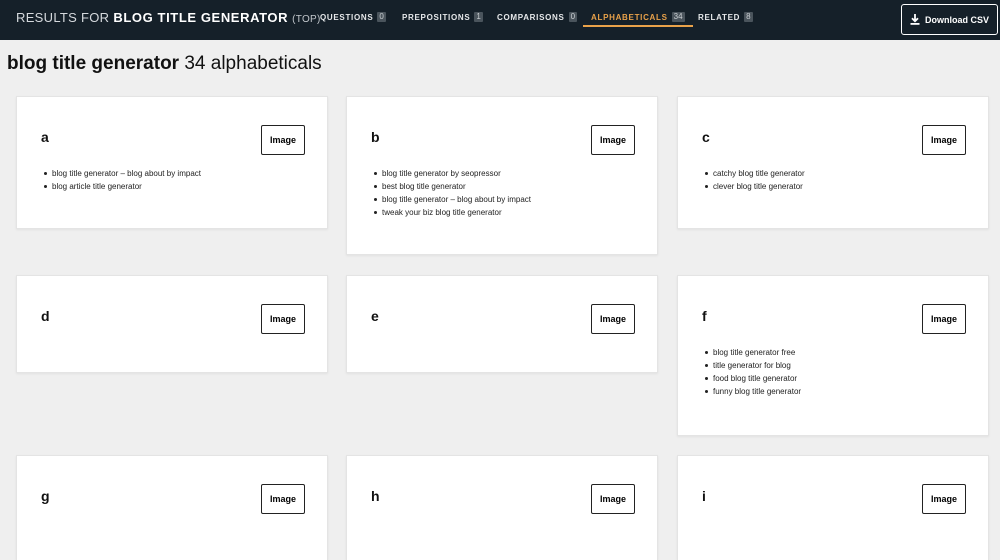 The image size is (1000, 560). I want to click on results-prefix: RESULTS FOR, so click(63, 17).